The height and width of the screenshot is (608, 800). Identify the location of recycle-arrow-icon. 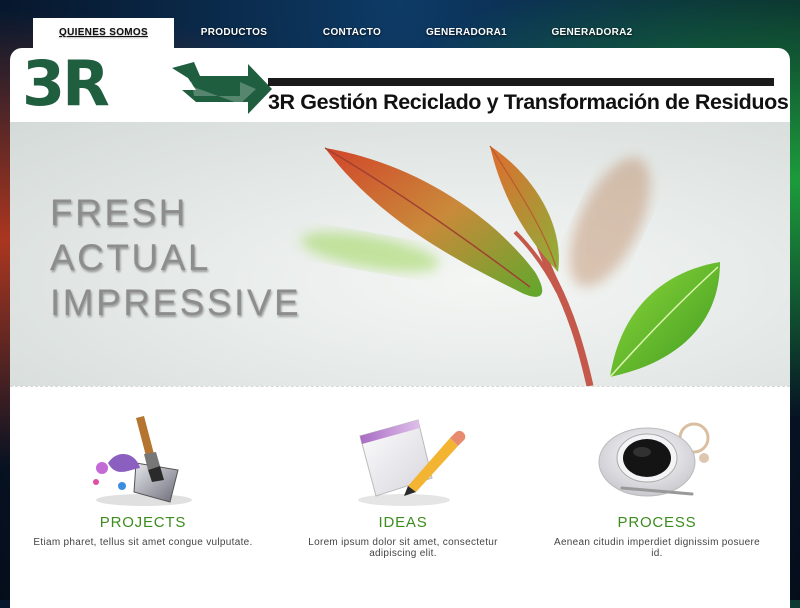
(222, 88).